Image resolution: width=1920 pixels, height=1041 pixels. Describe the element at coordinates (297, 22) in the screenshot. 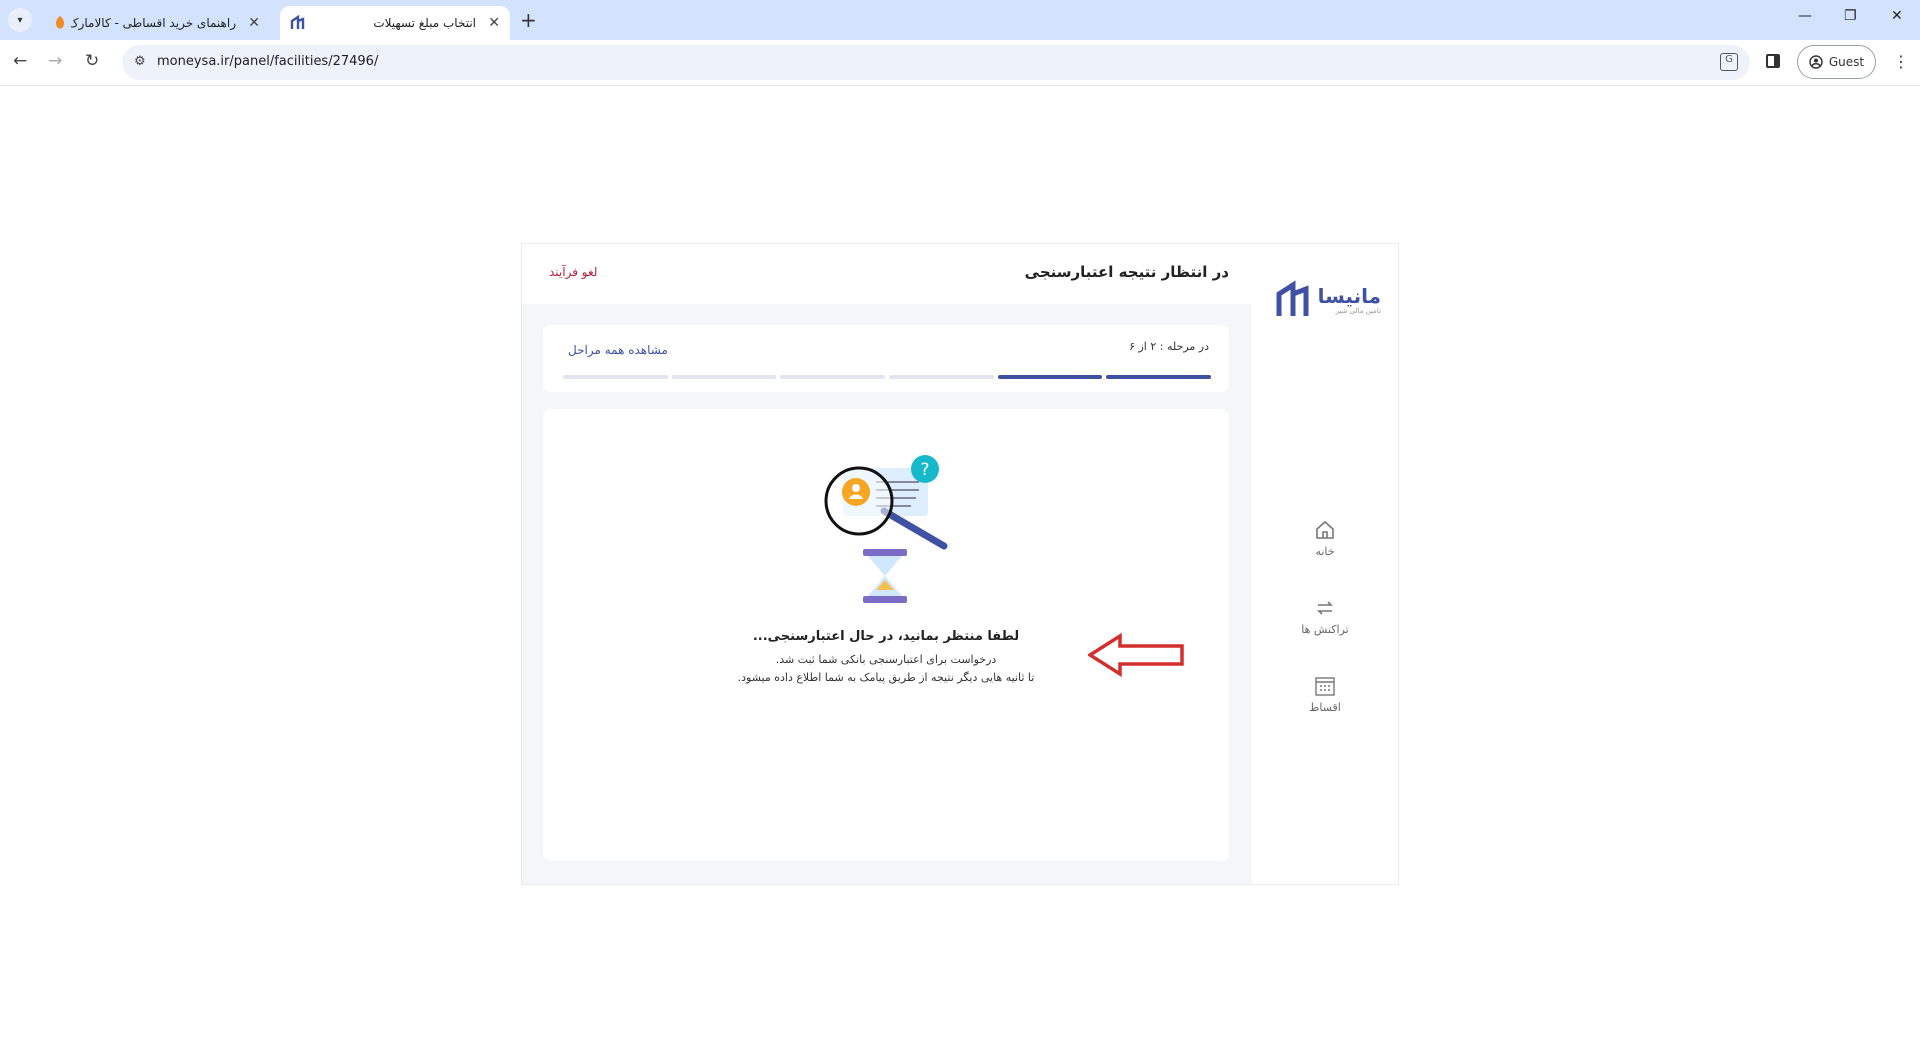

I see `moneysa-favicon-icon` at that location.